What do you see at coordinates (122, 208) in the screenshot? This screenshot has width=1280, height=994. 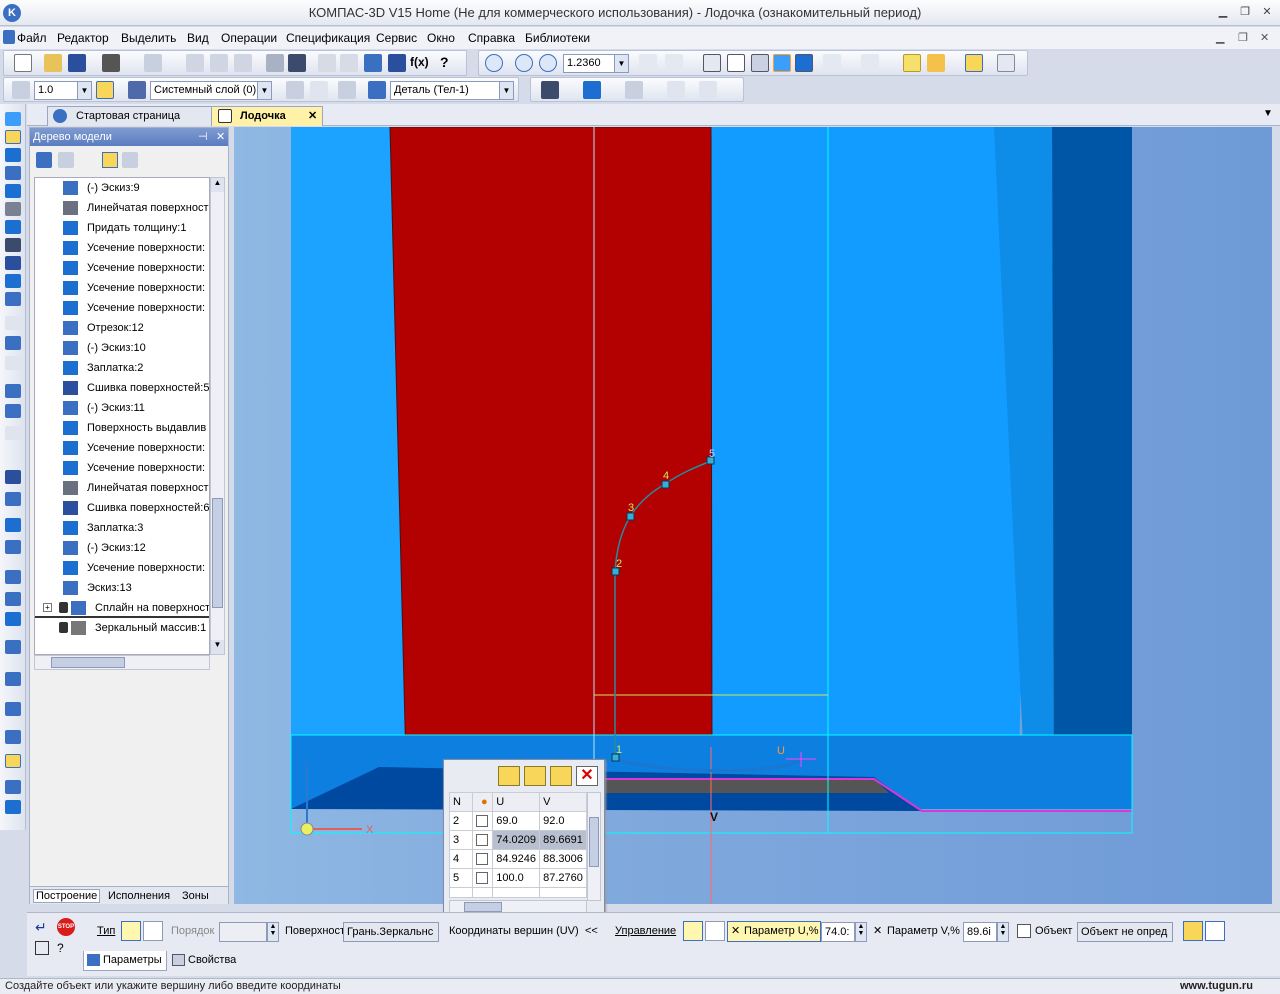 I see `tree-item: Линейчатая поверхност` at bounding box center [122, 208].